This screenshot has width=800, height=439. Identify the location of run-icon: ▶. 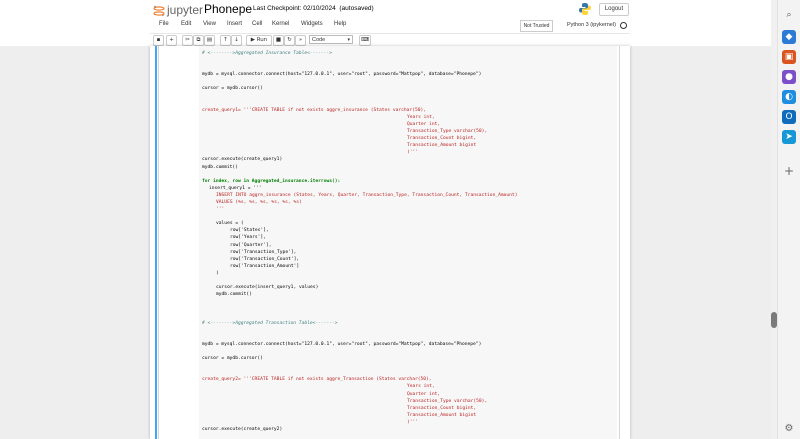
(252, 40).